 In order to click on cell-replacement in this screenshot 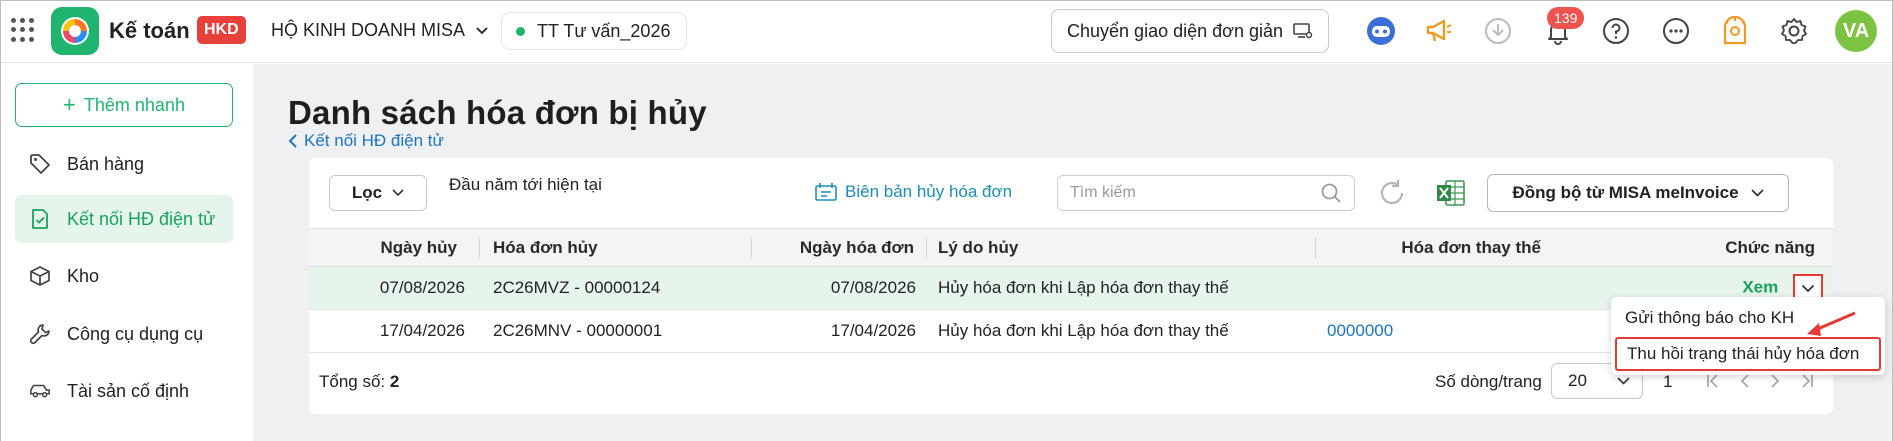, I will do `click(1448, 288)`.